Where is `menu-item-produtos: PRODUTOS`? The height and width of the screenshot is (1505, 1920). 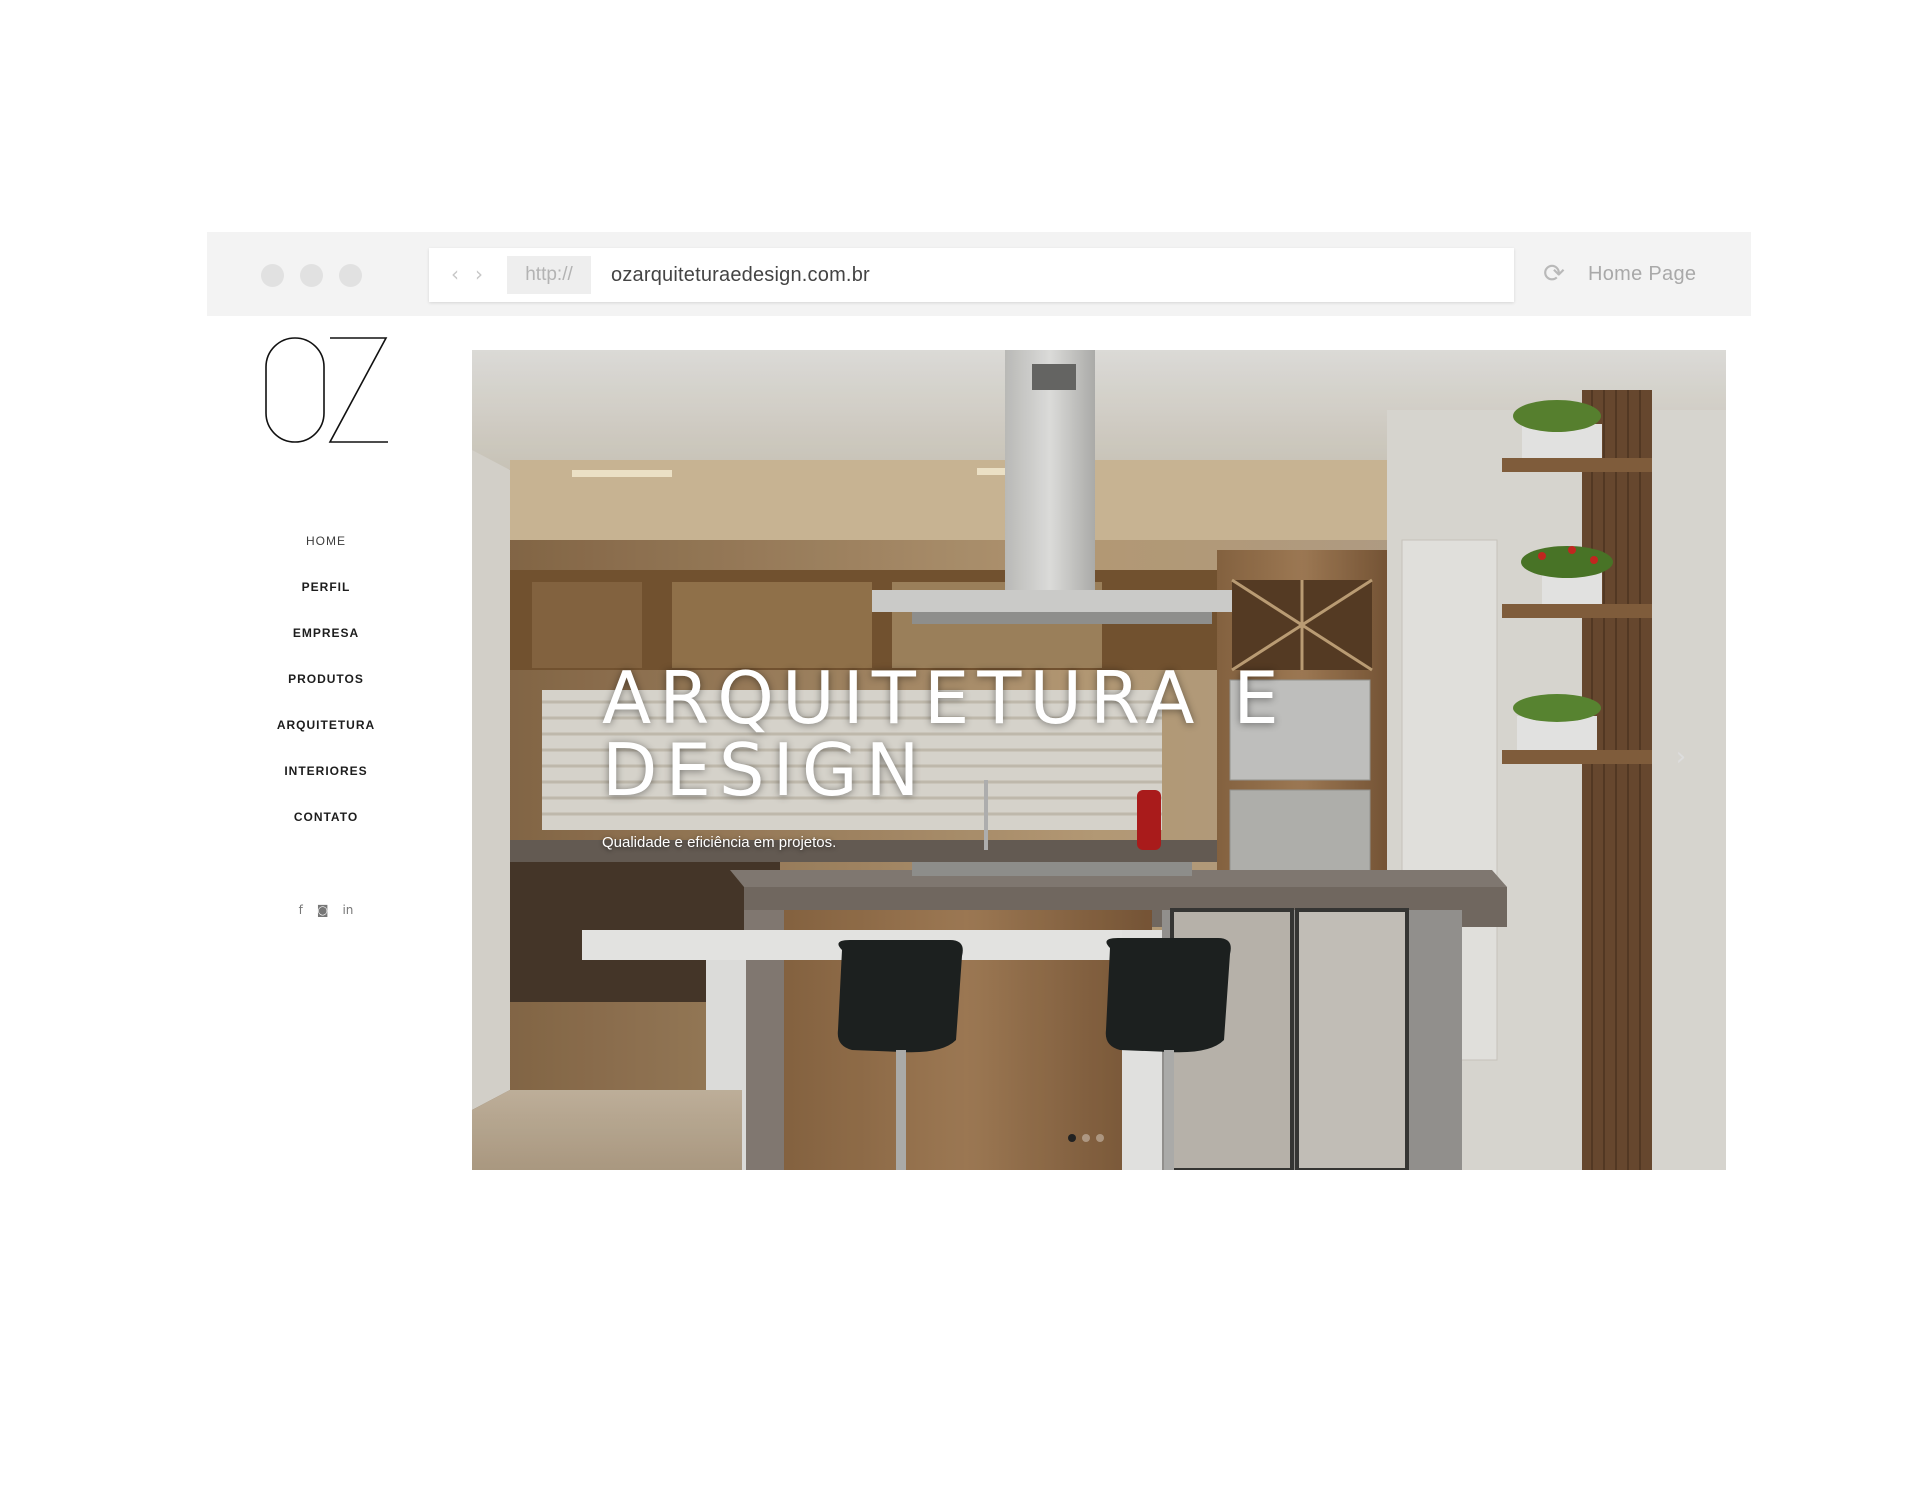 menu-item-produtos: PRODUTOS is located at coordinates (326, 691).